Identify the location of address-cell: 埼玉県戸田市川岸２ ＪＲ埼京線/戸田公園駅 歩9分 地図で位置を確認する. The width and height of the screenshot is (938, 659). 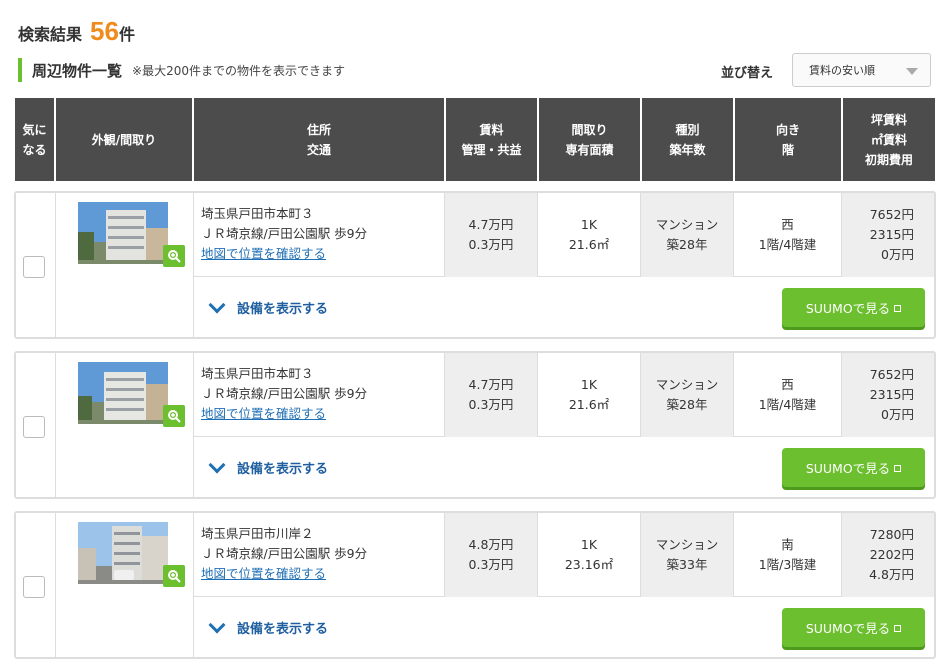
(319, 555).